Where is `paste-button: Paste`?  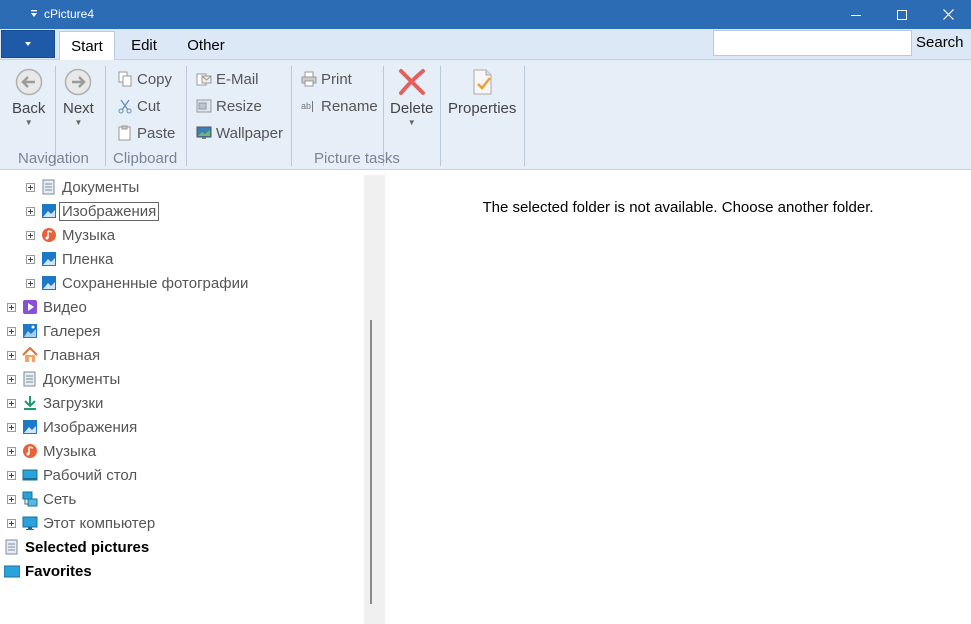 paste-button: Paste is located at coordinates (146, 133).